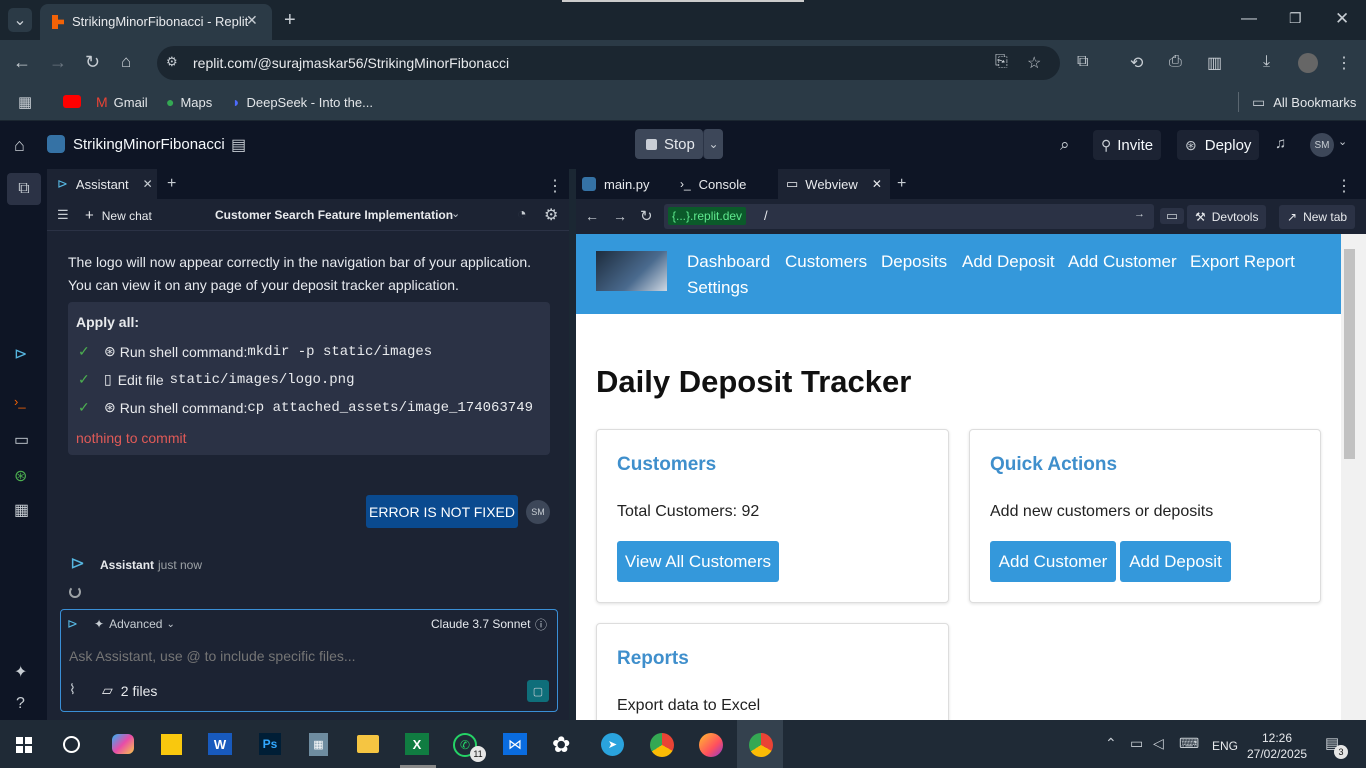 Image resolution: width=1366 pixels, height=768 pixels. Describe the element at coordinates (1249, 19) in the screenshot. I see `minimize-icon: —` at that location.